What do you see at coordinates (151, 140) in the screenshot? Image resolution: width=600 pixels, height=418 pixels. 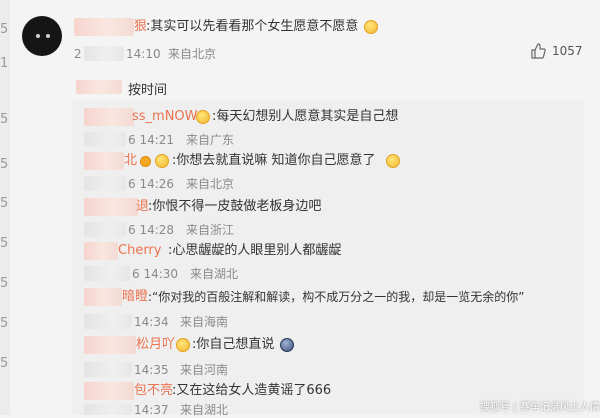 I see `reply-time: 6 14:21` at bounding box center [151, 140].